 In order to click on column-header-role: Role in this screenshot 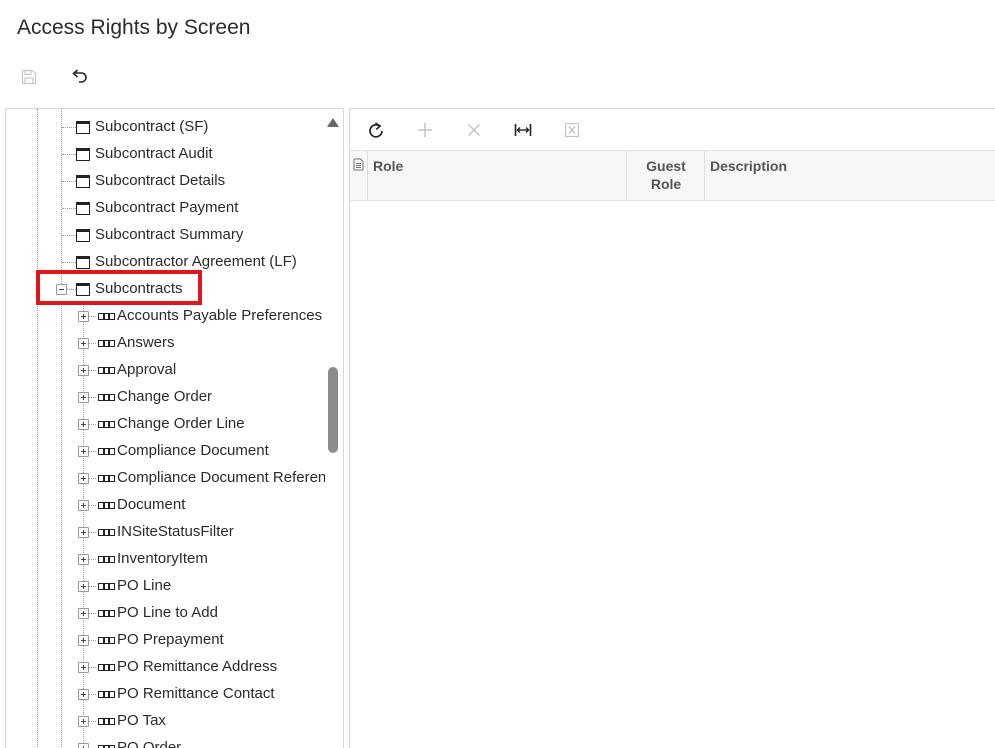, I will do `click(497, 176)`.